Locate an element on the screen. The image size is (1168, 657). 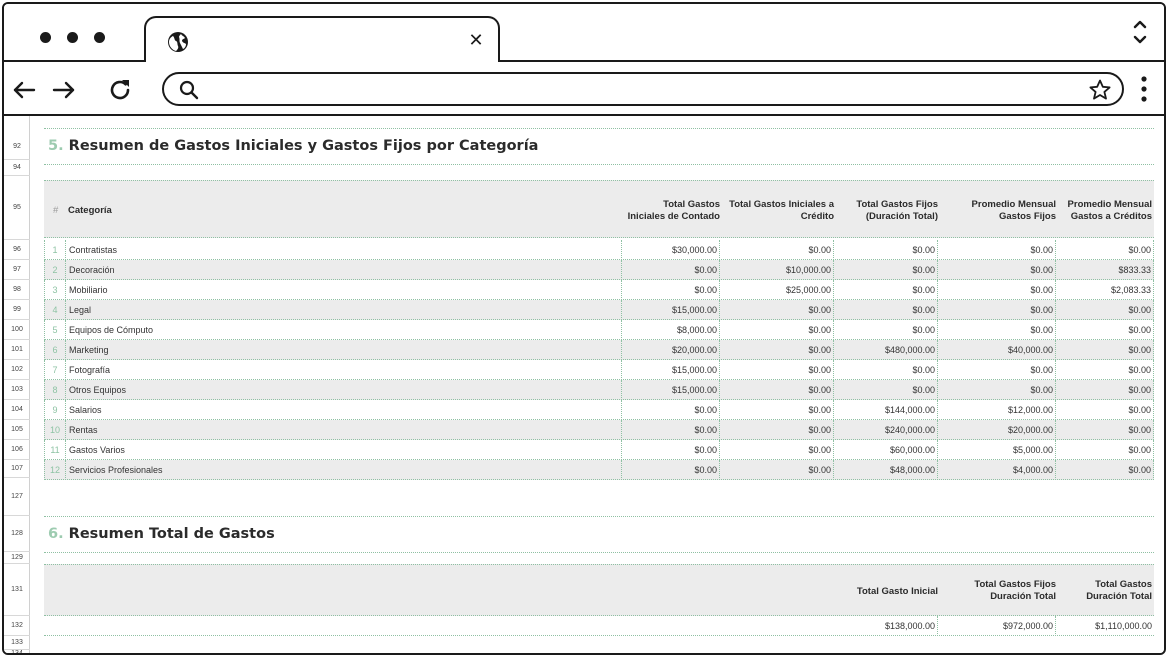
row-number: 106 is located at coordinates (17, 450).